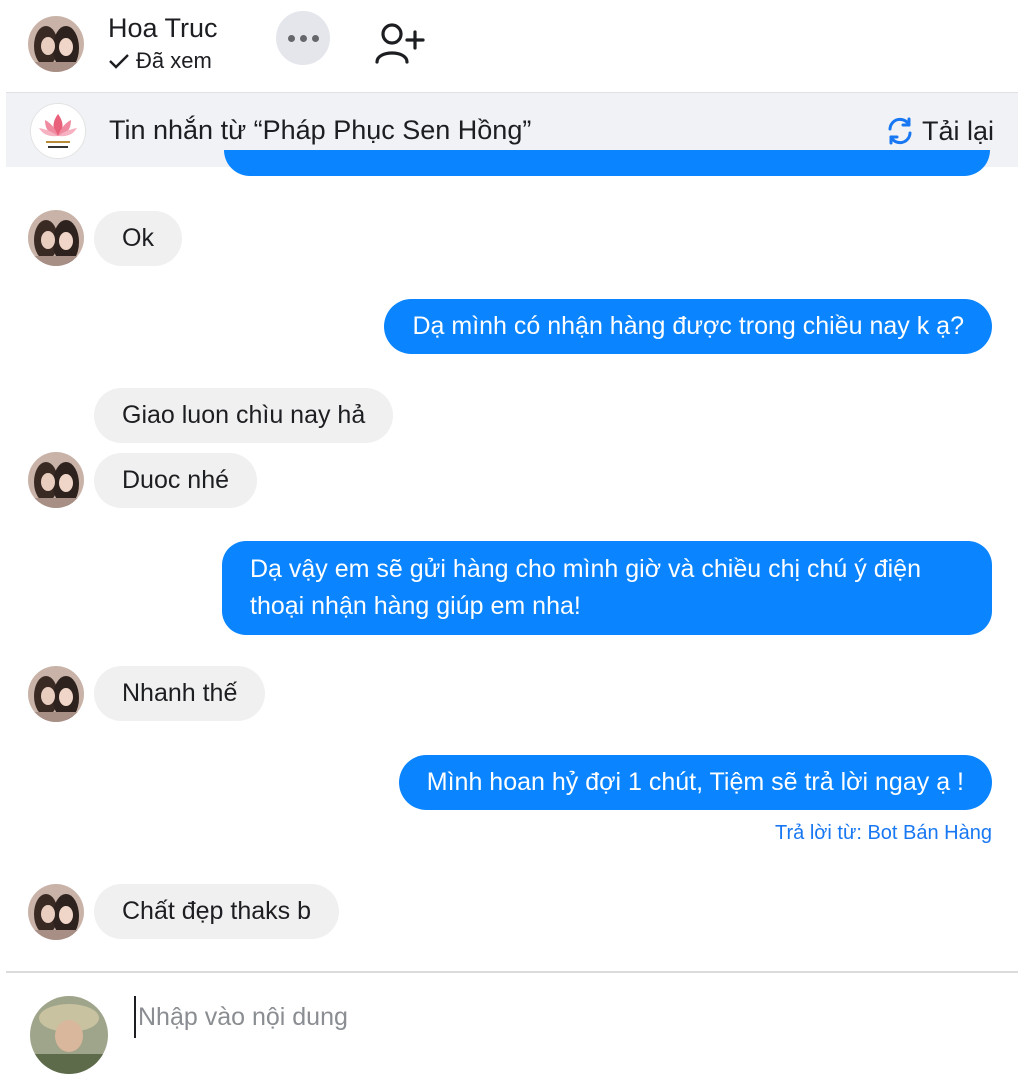 The height and width of the screenshot is (1074, 1024). Describe the element at coordinates (138, 238) in the screenshot. I see `incoming-message: Ok` at that location.